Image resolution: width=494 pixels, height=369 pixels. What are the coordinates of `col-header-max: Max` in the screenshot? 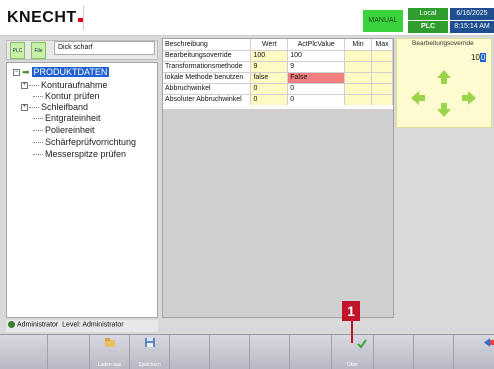 It's located at (382, 44).